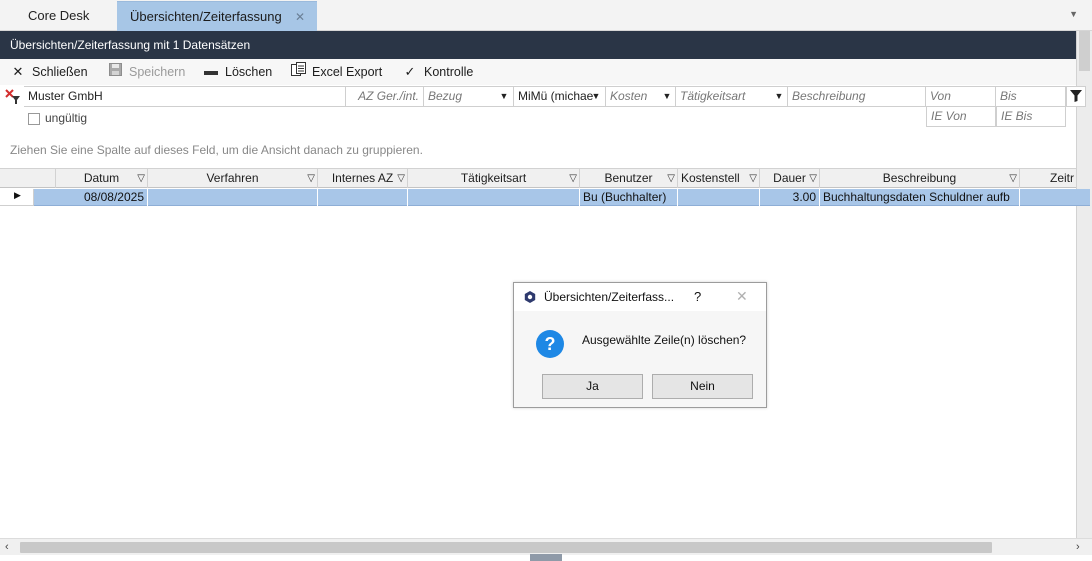  I want to click on yes-button: Ja, so click(592, 386).